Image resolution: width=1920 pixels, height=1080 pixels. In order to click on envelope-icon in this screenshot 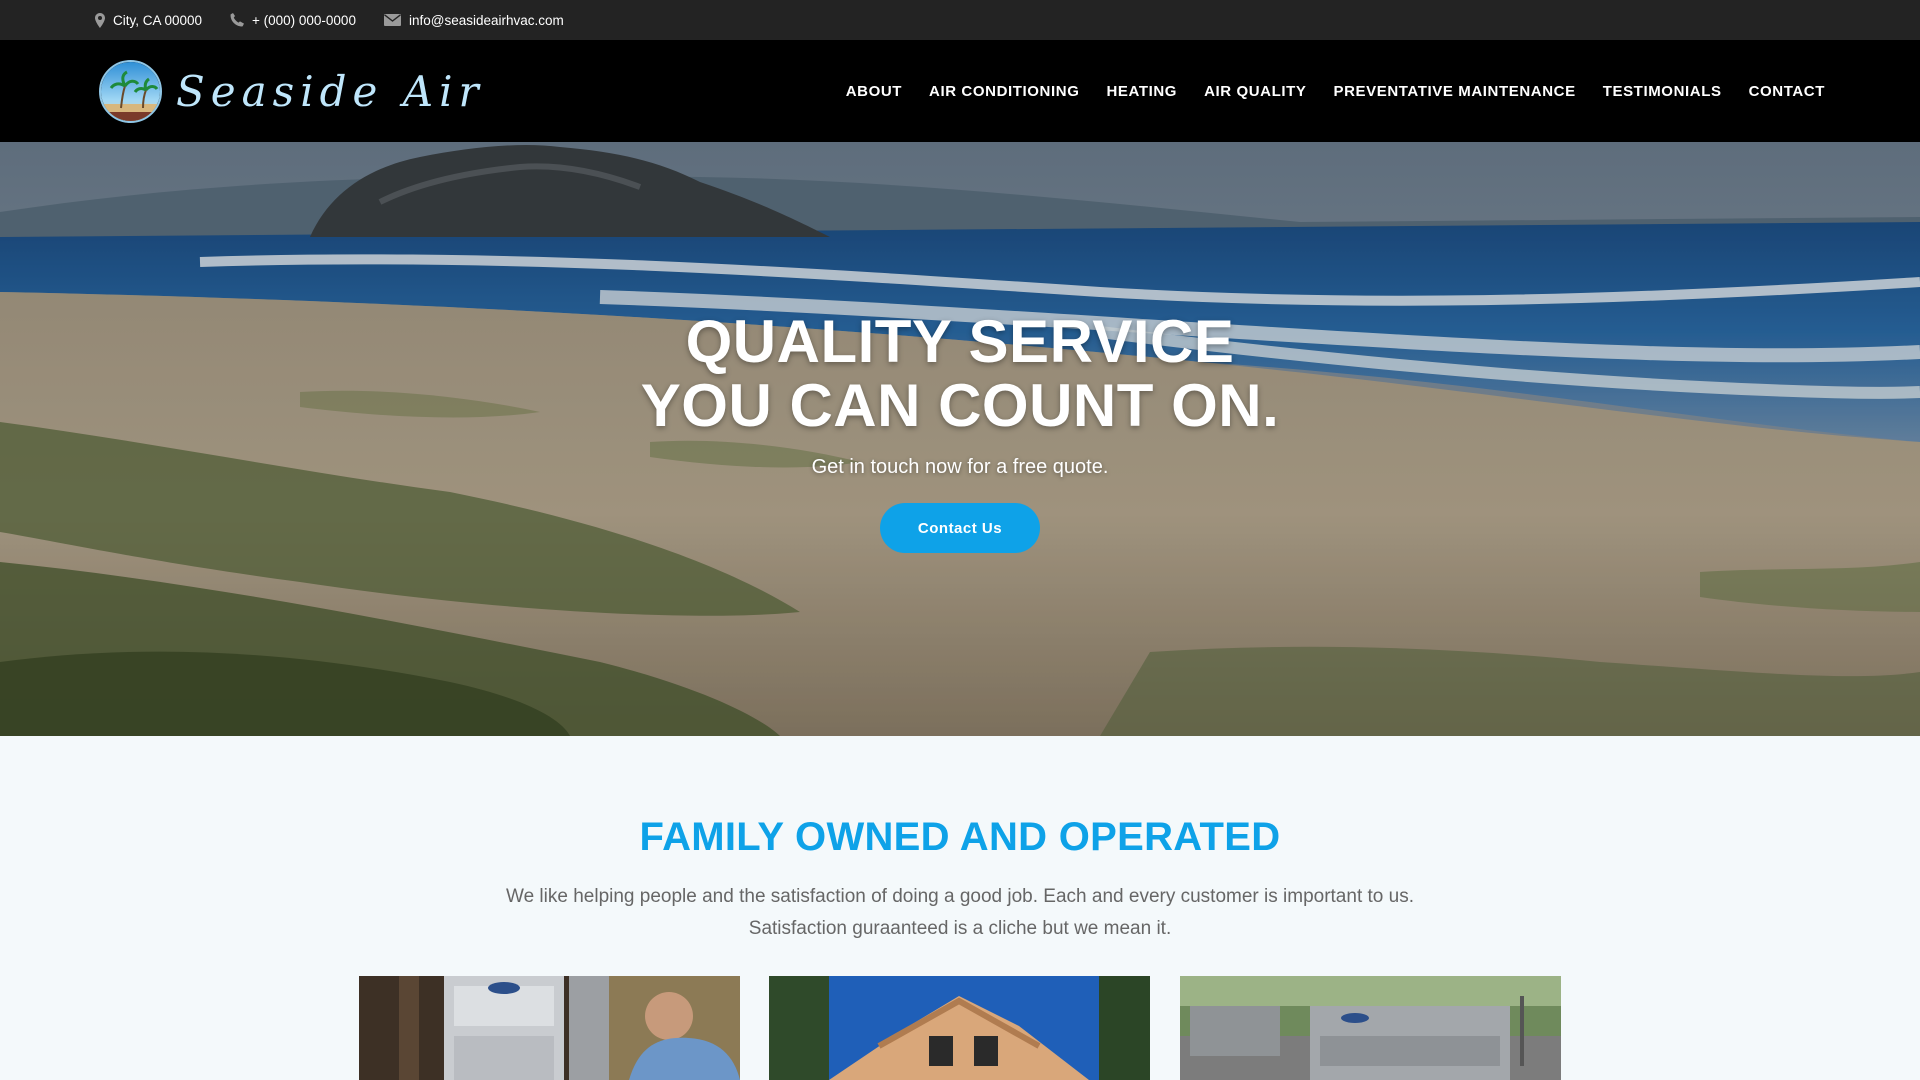, I will do `click(392, 20)`.